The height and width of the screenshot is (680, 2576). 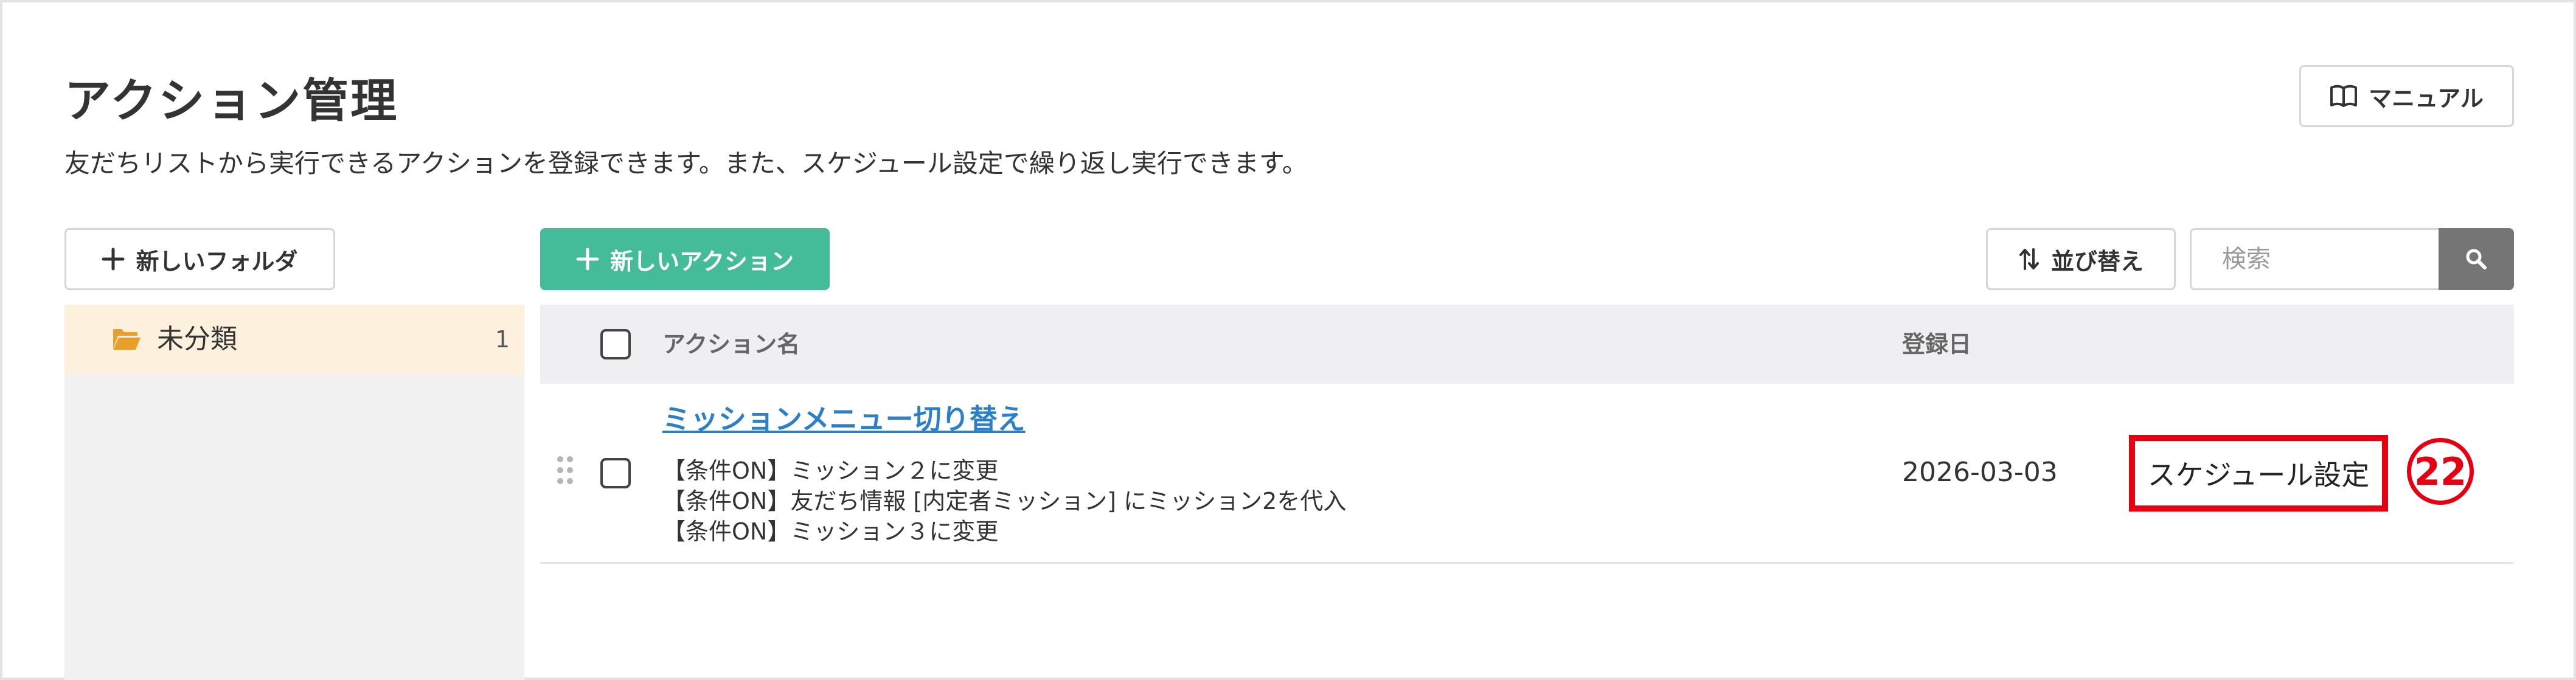 I want to click on table-header: アクション名 登録日, so click(x=1527, y=344).